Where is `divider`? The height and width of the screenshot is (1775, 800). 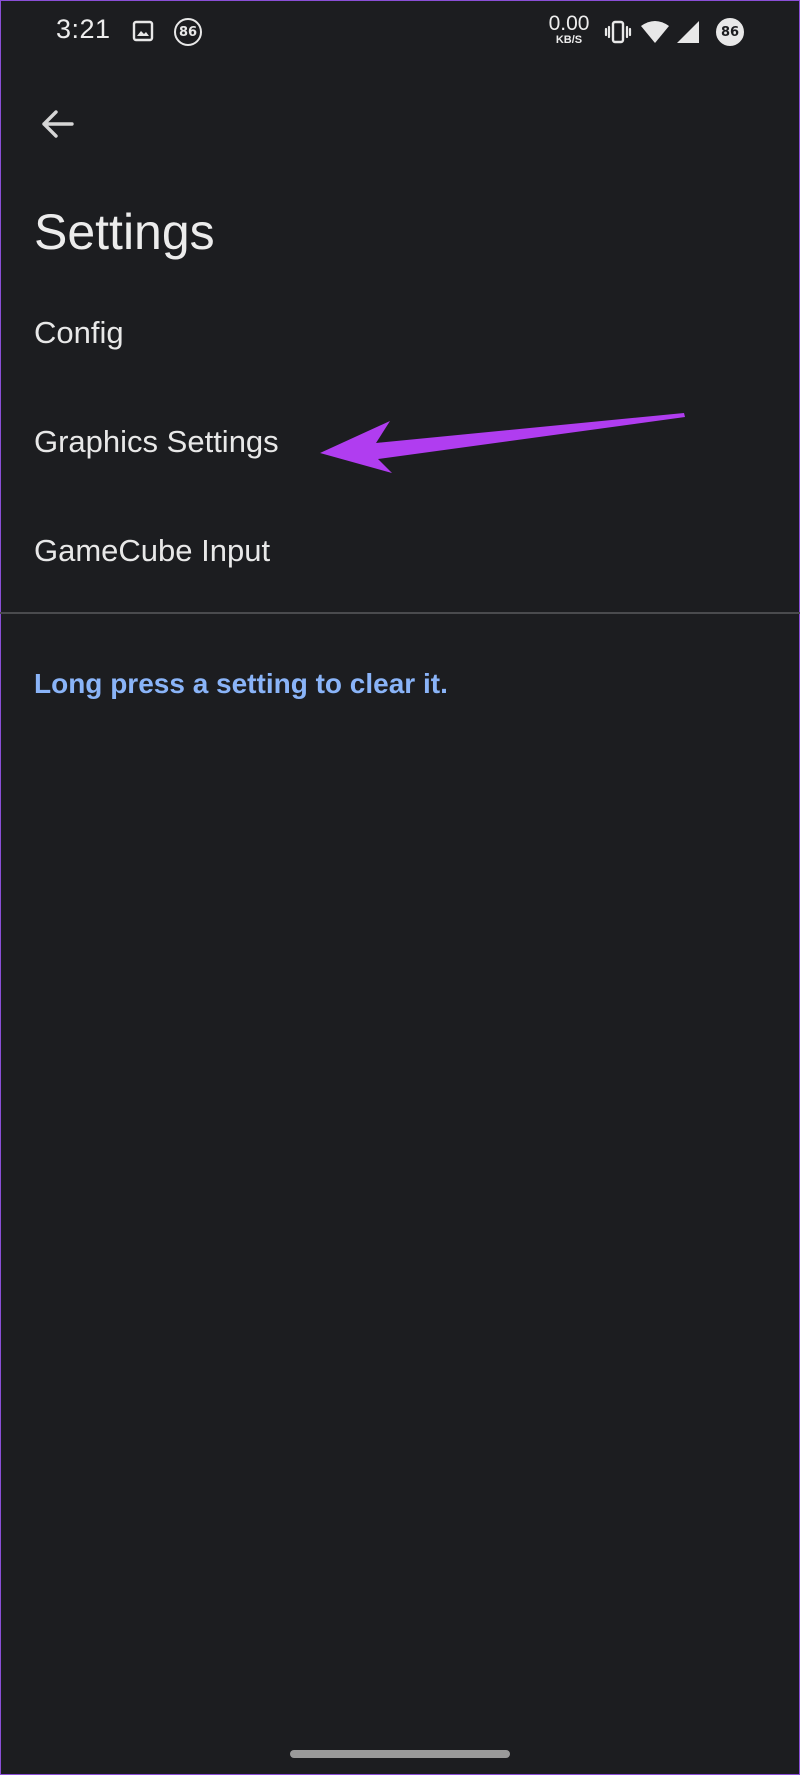 divider is located at coordinates (400, 613).